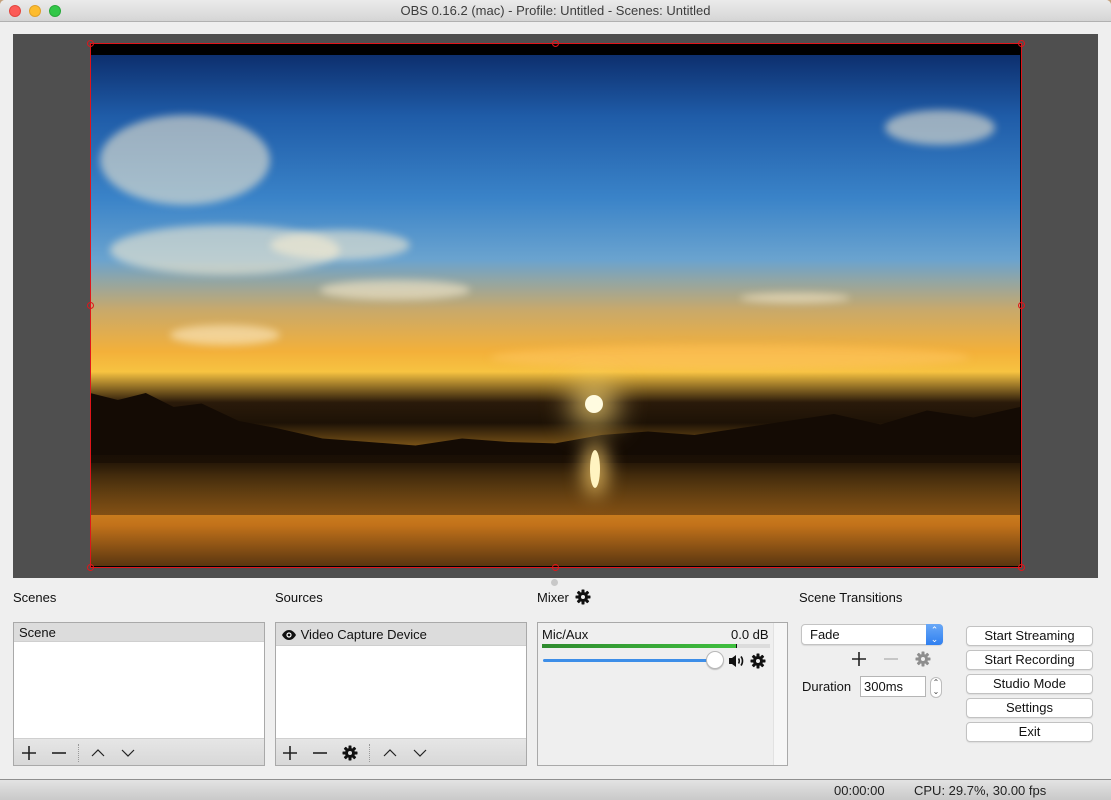  I want to click on scene-name: Scene, so click(37, 632).